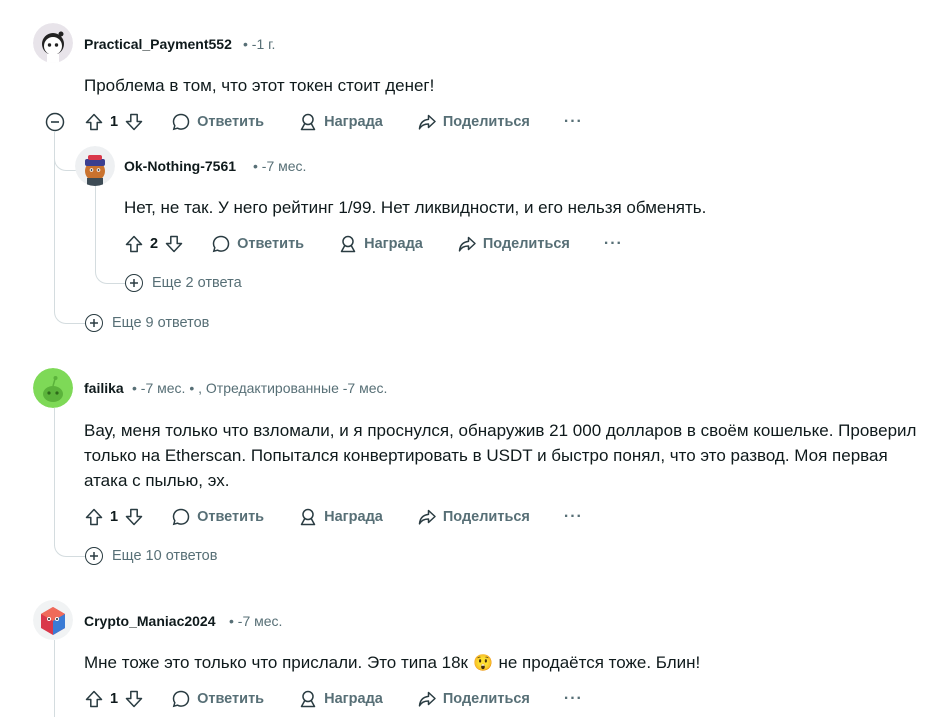 The image size is (951, 717). Describe the element at coordinates (161, 323) in the screenshot. I see `more-replies-label: Еще 9 ответов` at that location.